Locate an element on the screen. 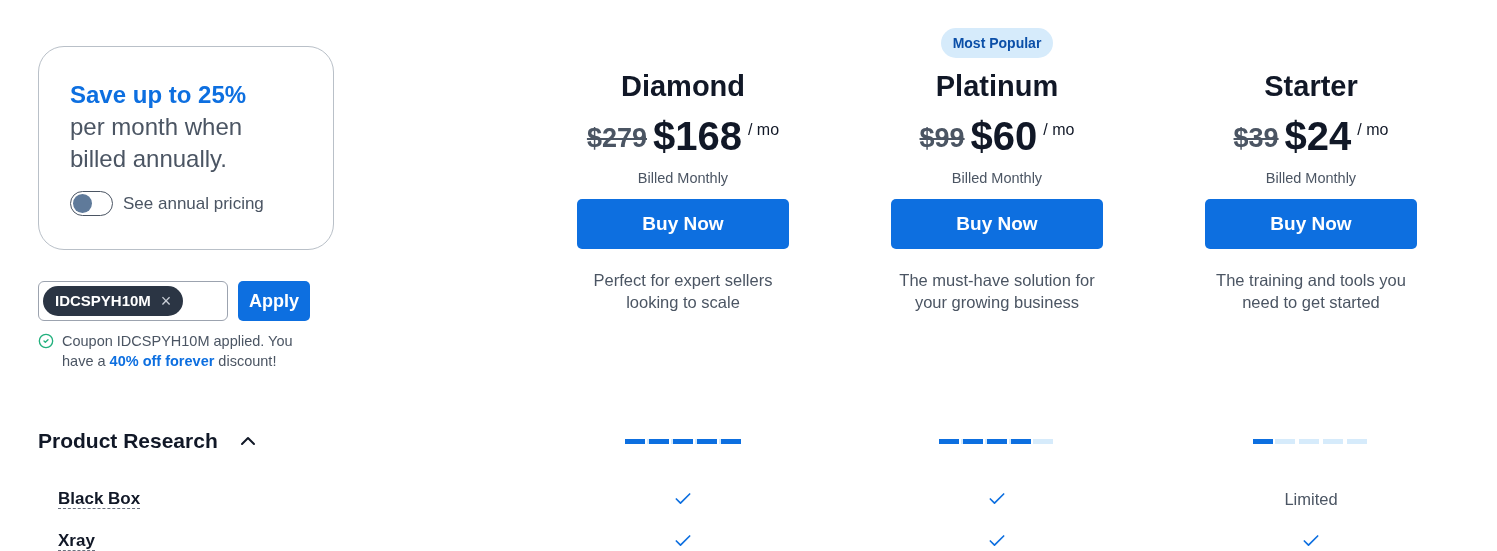  plan-price: $168 is located at coordinates (697, 136).